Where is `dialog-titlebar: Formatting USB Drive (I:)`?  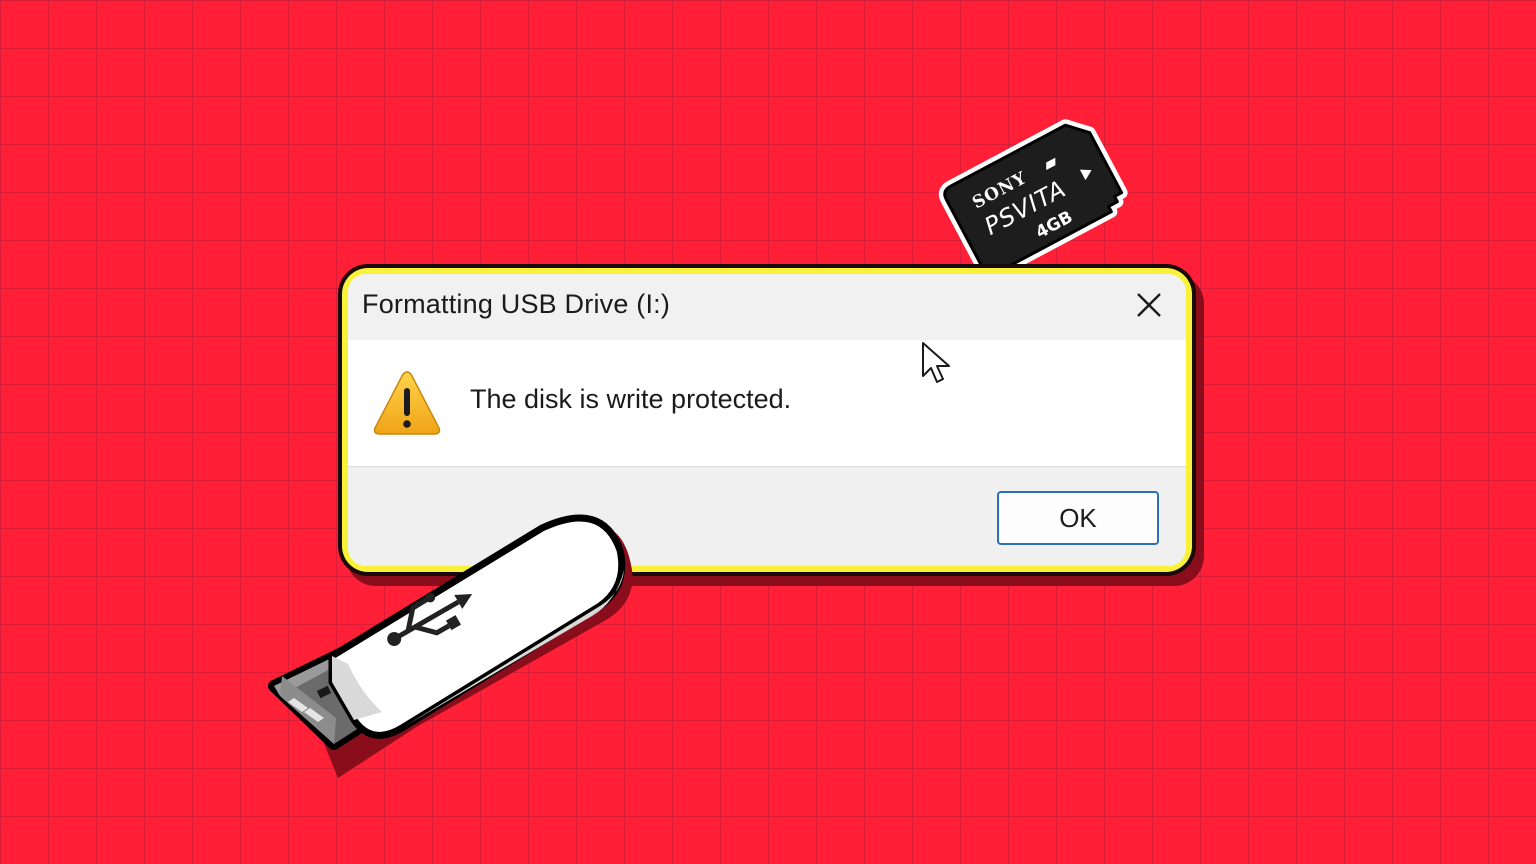
dialog-titlebar: Formatting USB Drive (I:) is located at coordinates (767, 307).